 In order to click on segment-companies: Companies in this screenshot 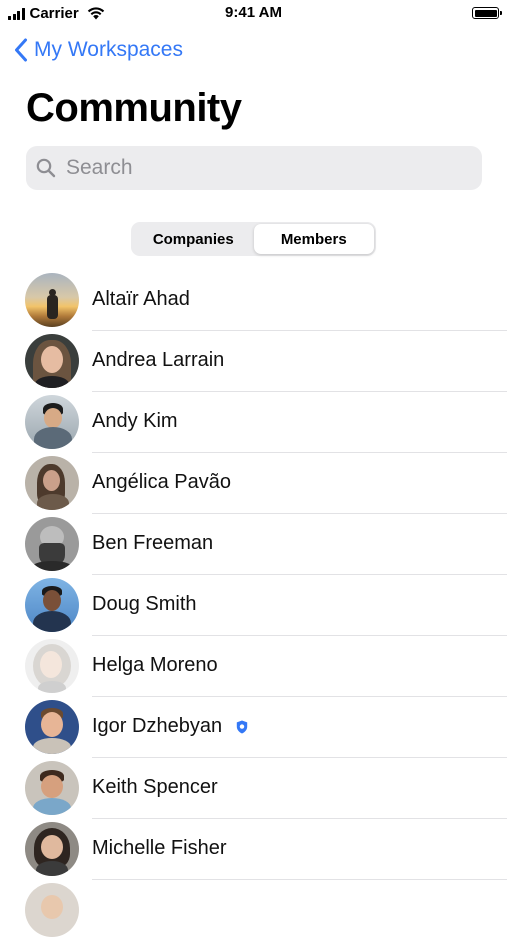, I will do `click(193, 239)`.